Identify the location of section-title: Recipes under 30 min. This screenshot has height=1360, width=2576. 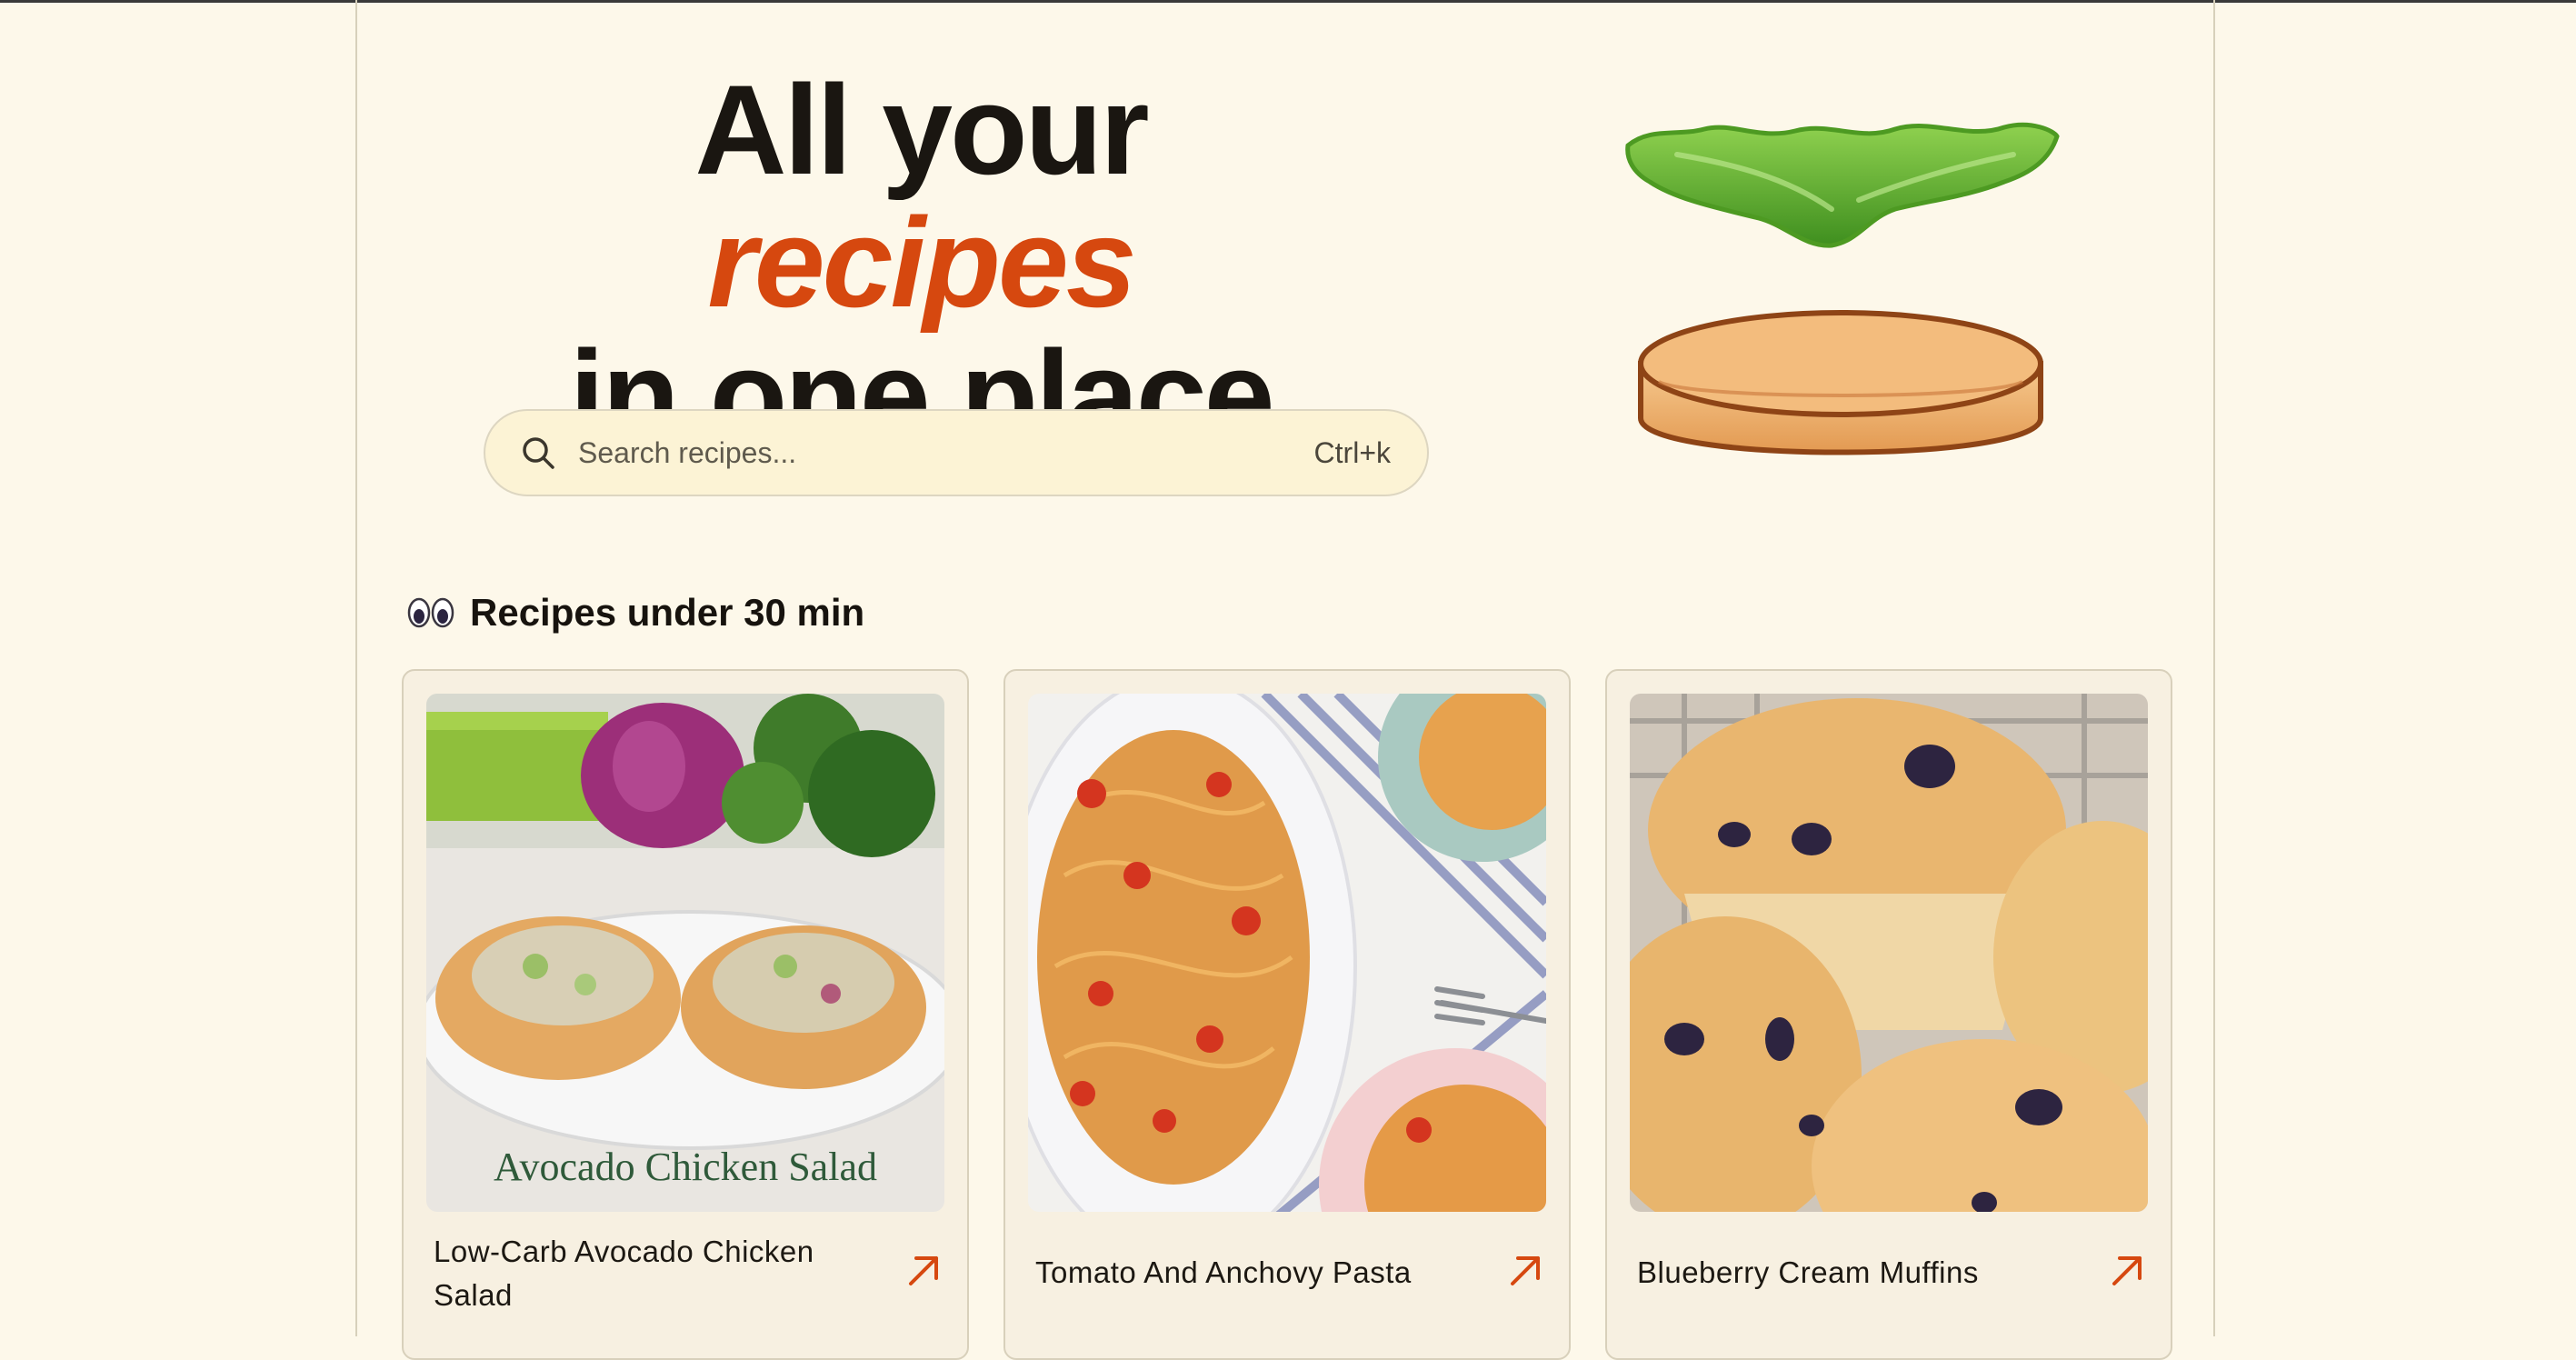
(667, 612).